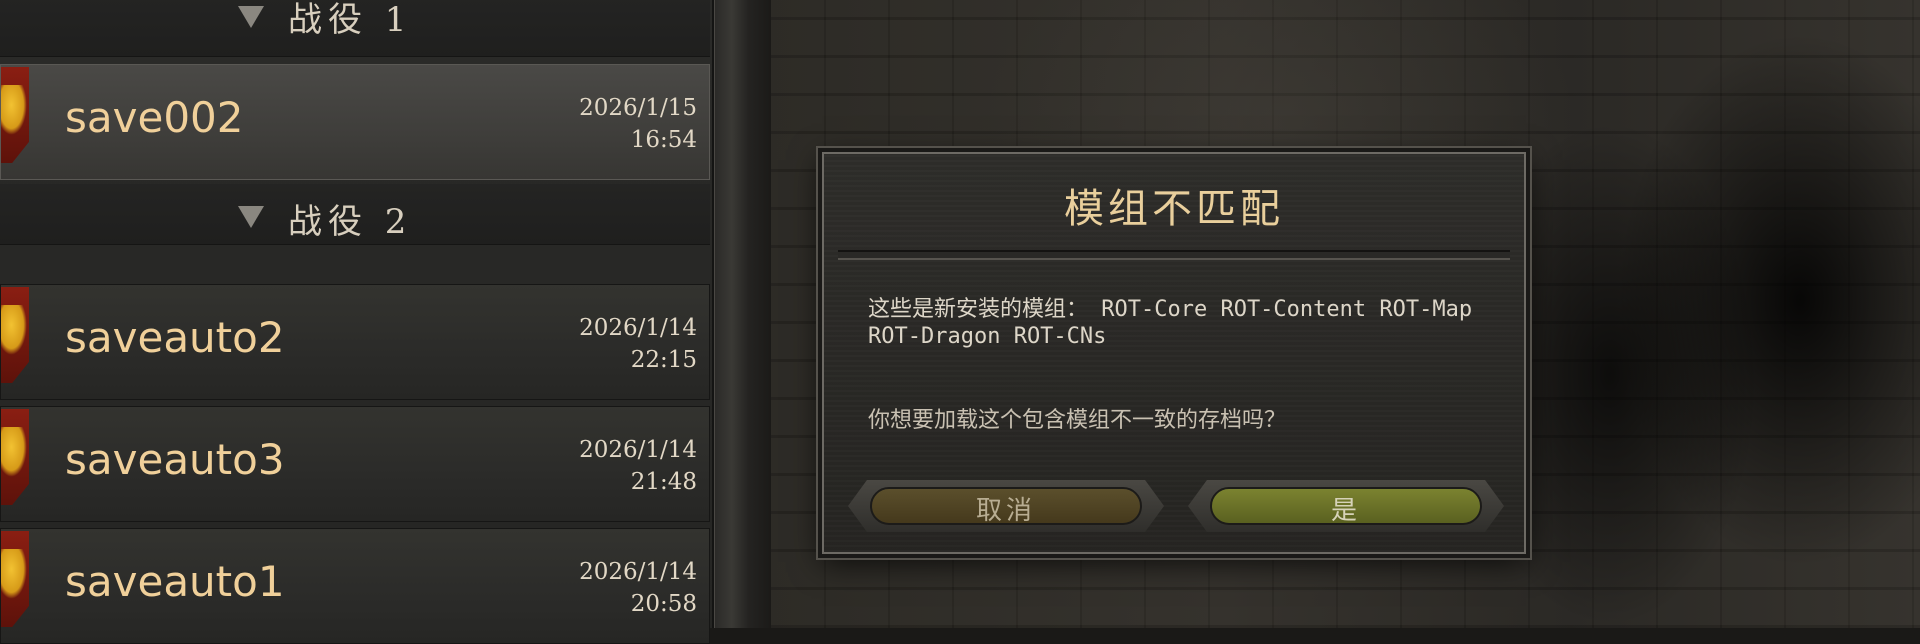 The width and height of the screenshot is (1920, 644). I want to click on campaign-group-header: 战役 2, so click(355, 214).